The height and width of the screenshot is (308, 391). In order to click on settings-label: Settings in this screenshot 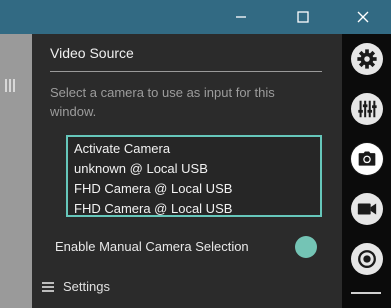, I will do `click(86, 286)`.